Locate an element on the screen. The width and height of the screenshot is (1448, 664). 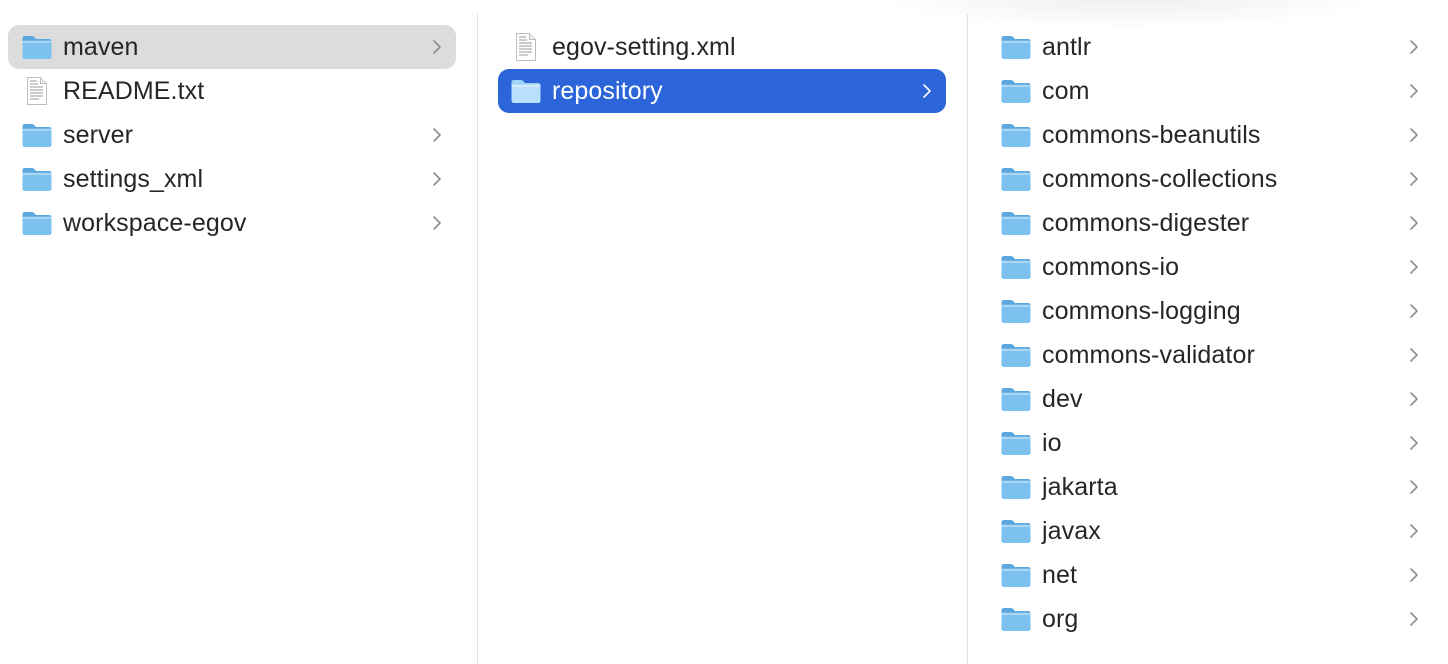
folder-item-javax: javax is located at coordinates (1210, 531).